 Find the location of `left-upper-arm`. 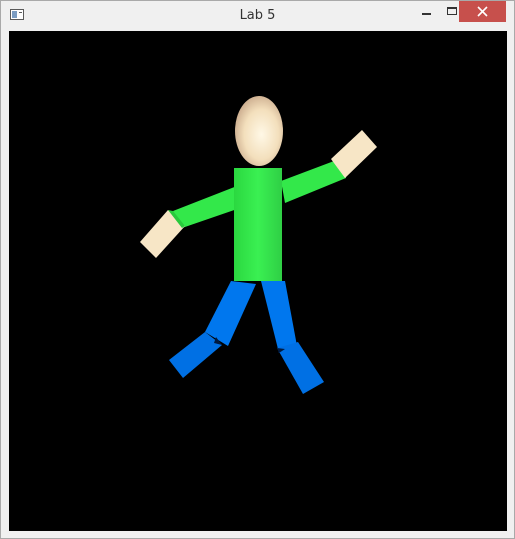

left-upper-arm is located at coordinates (208, 207).